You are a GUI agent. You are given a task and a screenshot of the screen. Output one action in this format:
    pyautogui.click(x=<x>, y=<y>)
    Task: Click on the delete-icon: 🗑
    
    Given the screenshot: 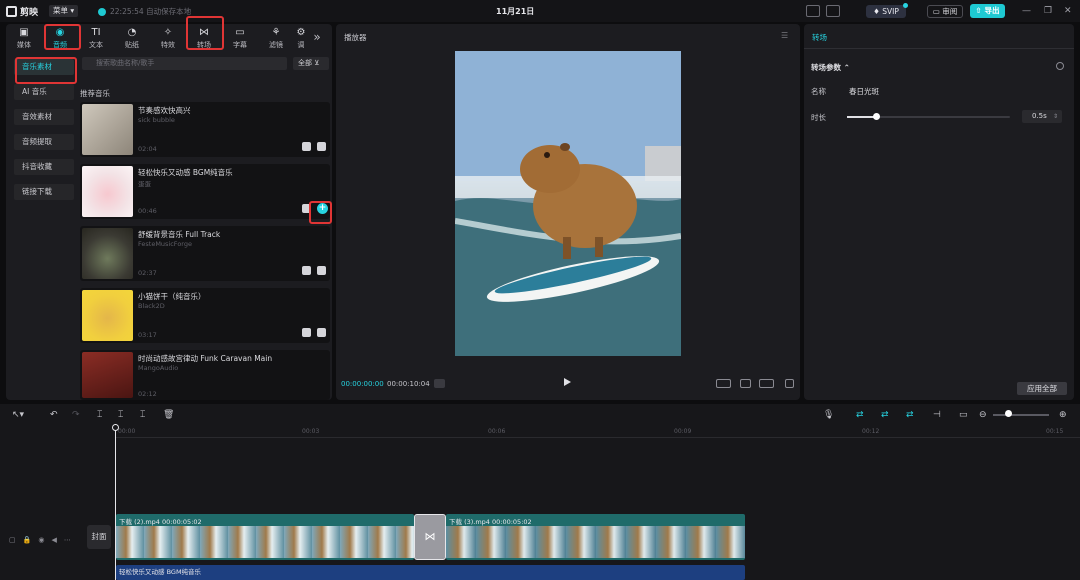 What is the action you would take?
    pyautogui.click(x=168, y=415)
    